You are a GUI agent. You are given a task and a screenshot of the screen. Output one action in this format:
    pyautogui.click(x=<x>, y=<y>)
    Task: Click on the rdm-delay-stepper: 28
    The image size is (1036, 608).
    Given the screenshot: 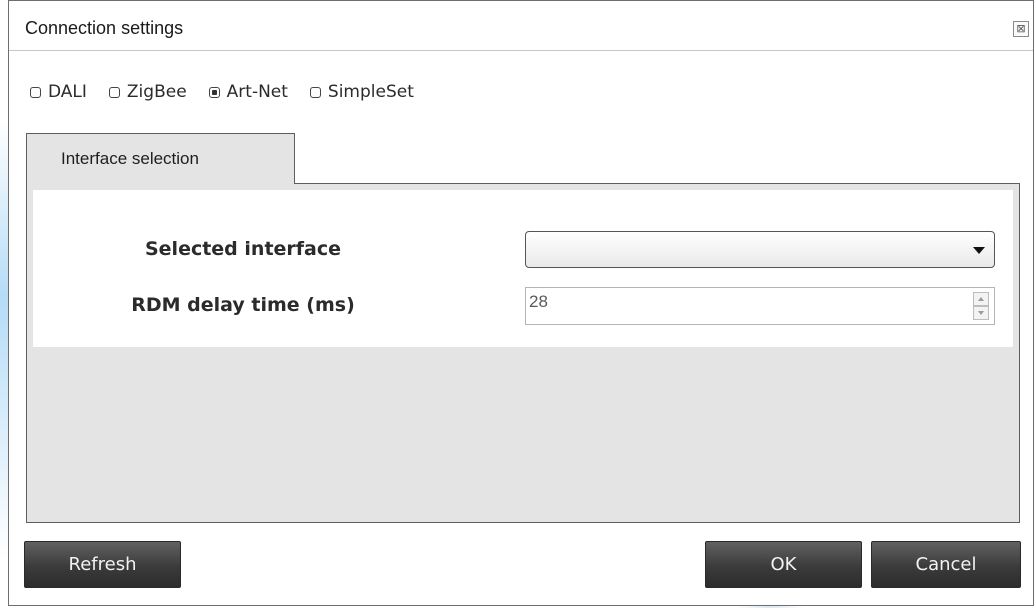 What is the action you would take?
    pyautogui.click(x=760, y=306)
    